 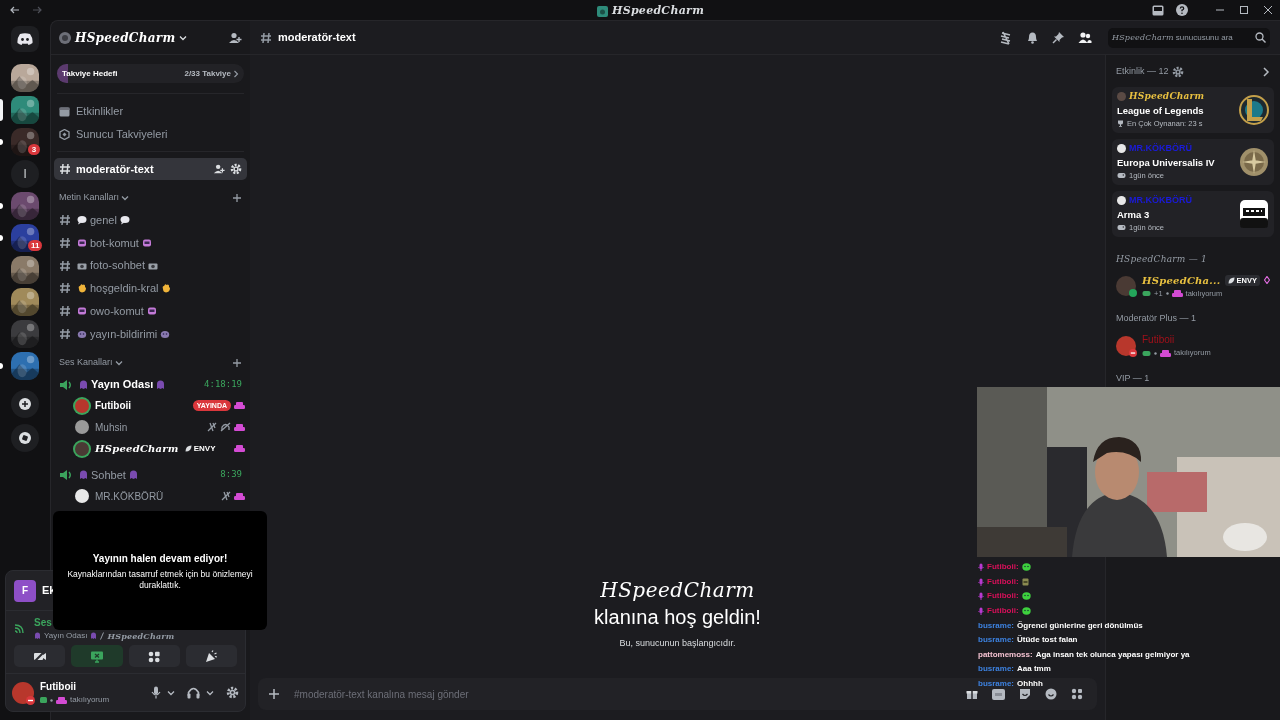 What do you see at coordinates (1051, 694) in the screenshot?
I see `emoji-icon` at bounding box center [1051, 694].